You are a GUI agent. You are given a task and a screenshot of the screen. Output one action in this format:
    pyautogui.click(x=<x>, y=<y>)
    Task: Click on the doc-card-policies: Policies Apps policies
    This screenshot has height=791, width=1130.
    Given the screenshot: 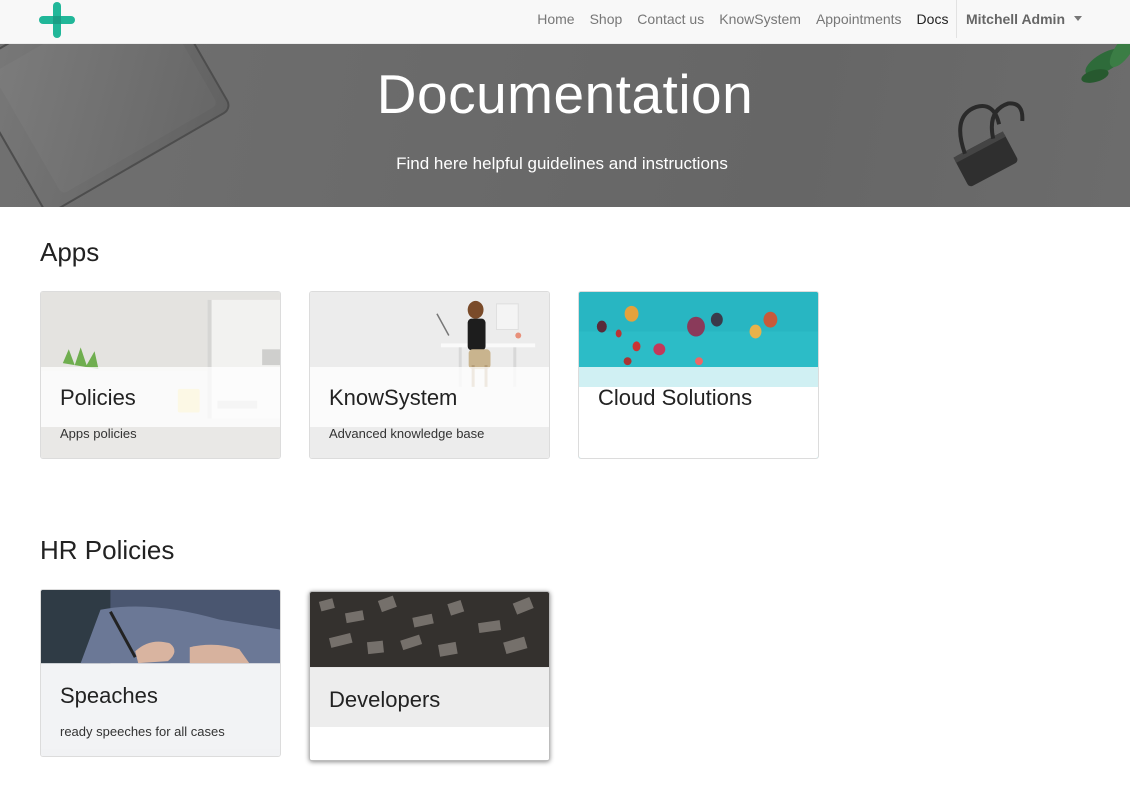 What is the action you would take?
    pyautogui.click(x=160, y=375)
    